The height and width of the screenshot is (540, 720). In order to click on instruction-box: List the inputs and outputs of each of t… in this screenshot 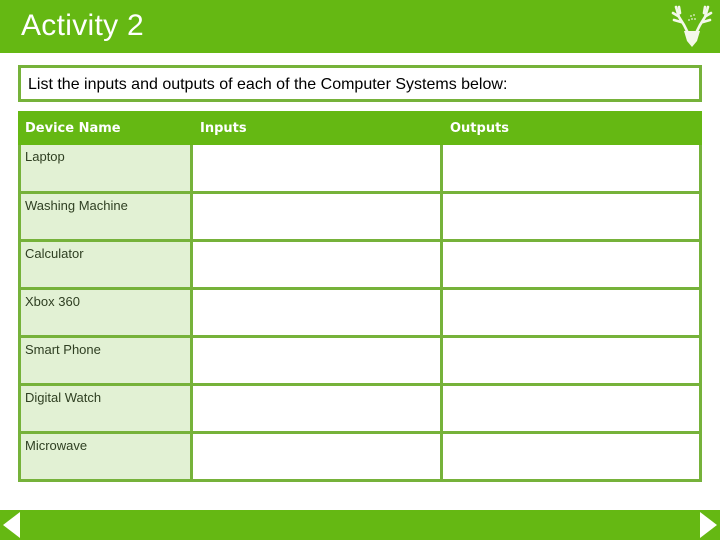, I will do `click(360, 83)`.